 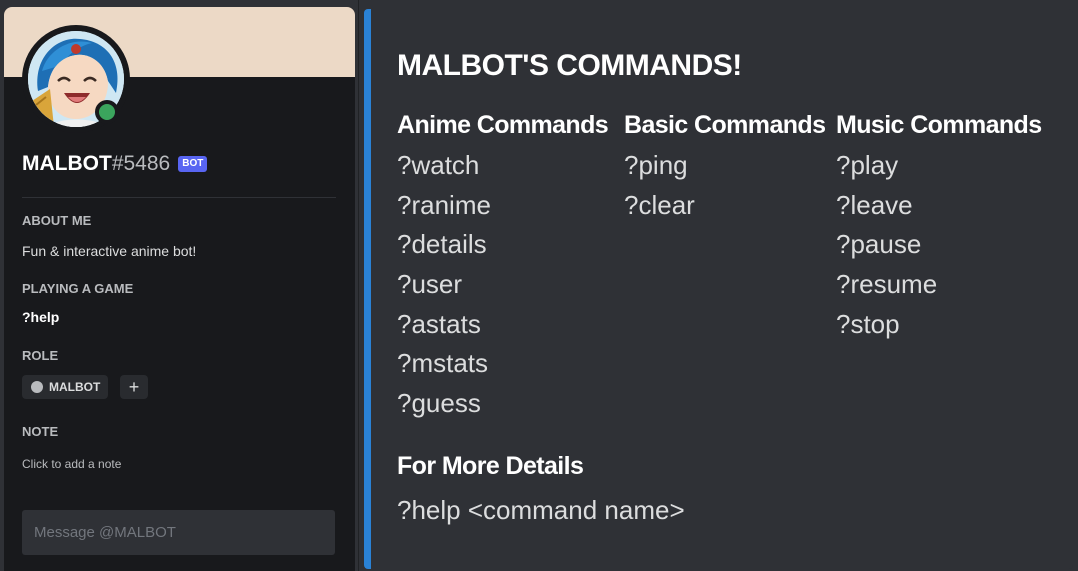 I want to click on command-item: ?resume, so click(x=887, y=284).